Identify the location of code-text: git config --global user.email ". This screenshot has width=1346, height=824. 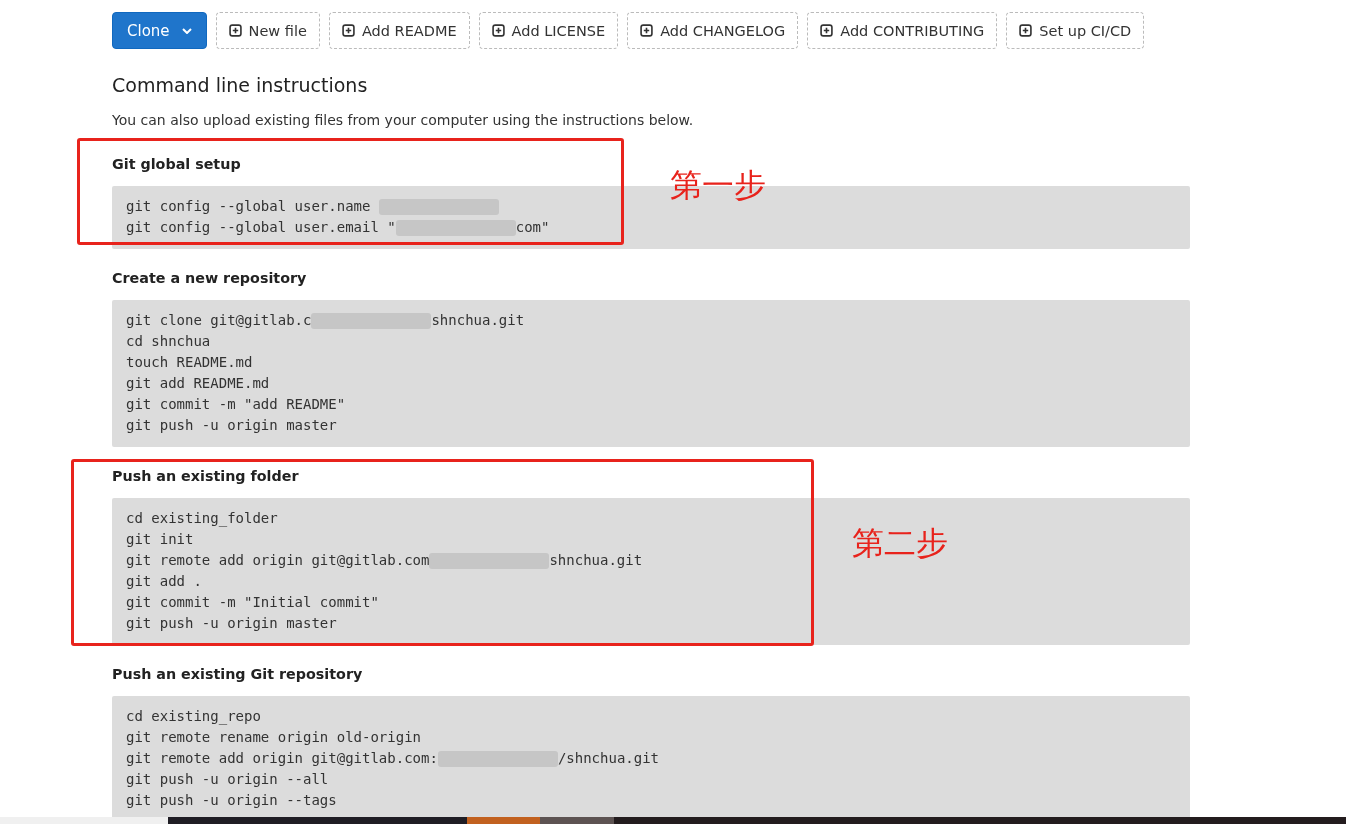
(261, 227).